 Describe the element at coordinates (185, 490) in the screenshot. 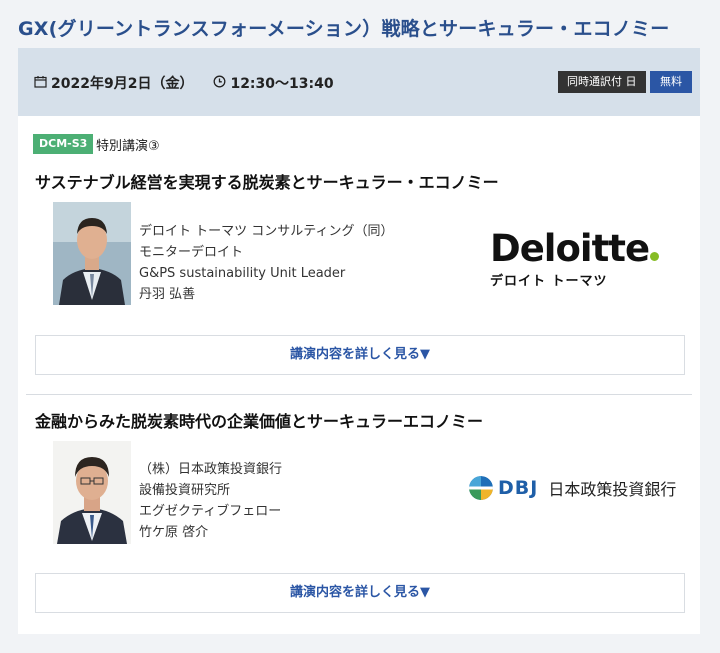

I see `speaker-division: 設備投資研究所` at that location.